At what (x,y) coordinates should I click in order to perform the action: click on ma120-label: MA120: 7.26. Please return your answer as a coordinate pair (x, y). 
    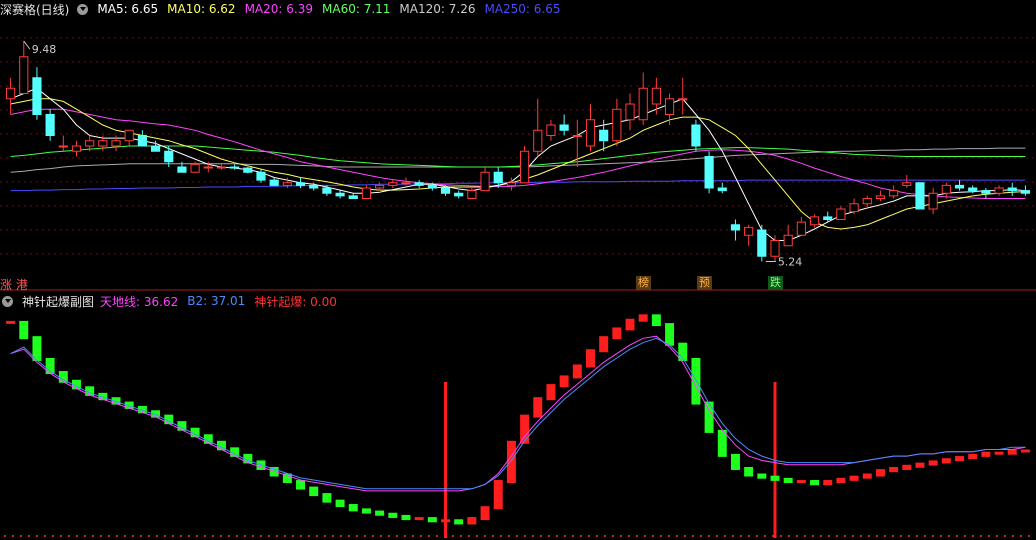
    Looking at the image, I should click on (437, 9).